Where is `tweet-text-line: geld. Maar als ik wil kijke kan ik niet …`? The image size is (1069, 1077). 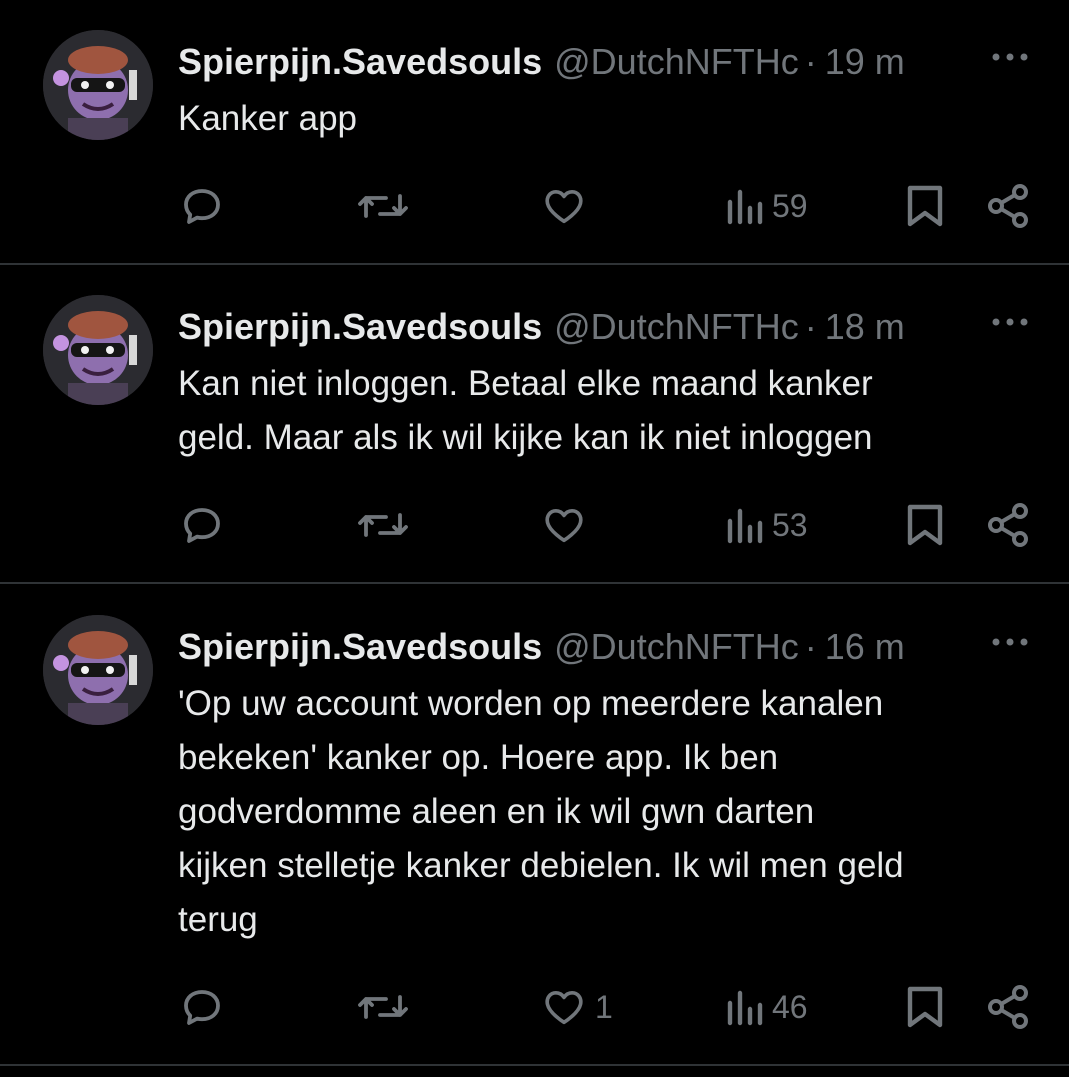
tweet-text-line: geld. Maar als ik wil kijke kan ik niet … is located at coordinates (525, 437).